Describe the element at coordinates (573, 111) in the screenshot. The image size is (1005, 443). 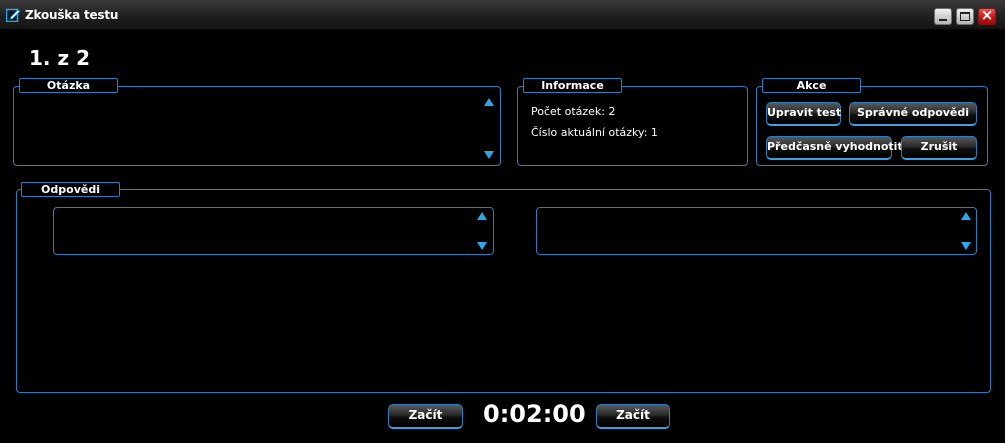
I see `question-count-text: Počet otázek: 2` at that location.